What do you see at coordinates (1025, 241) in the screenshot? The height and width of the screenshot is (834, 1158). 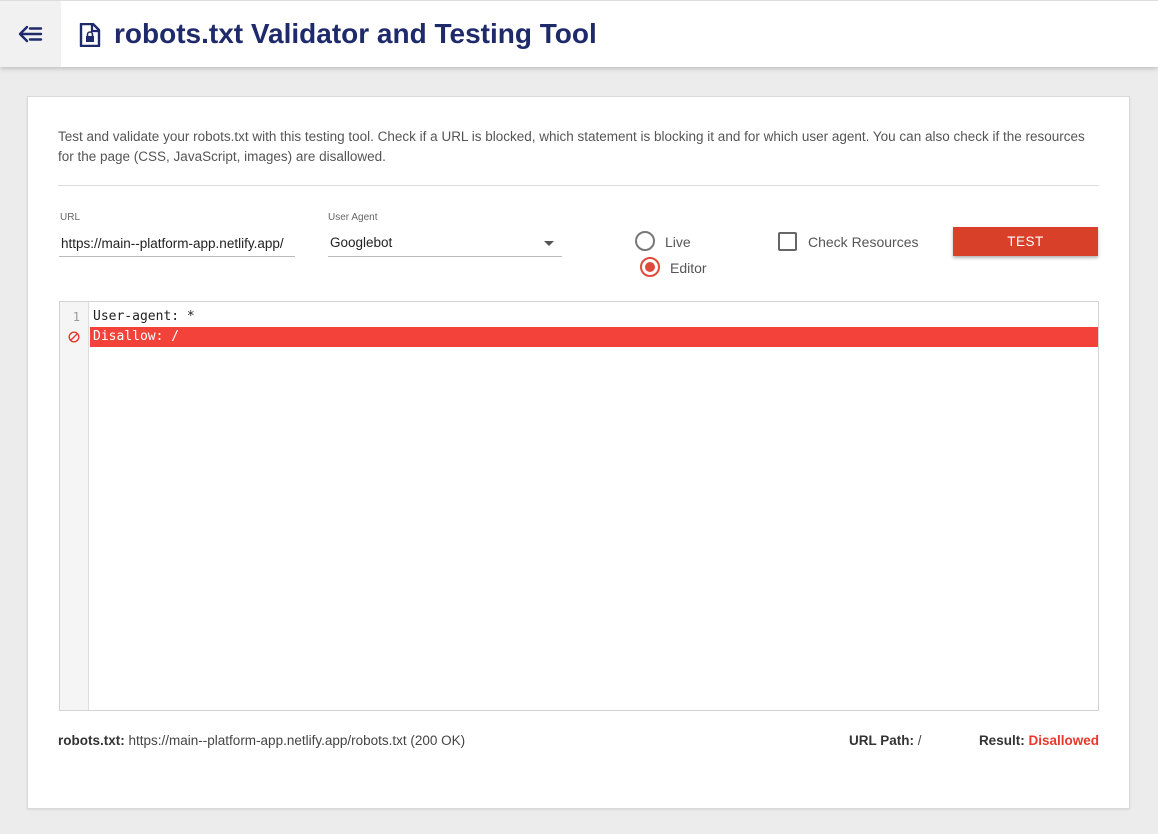 I see `test-button: TEST` at bounding box center [1025, 241].